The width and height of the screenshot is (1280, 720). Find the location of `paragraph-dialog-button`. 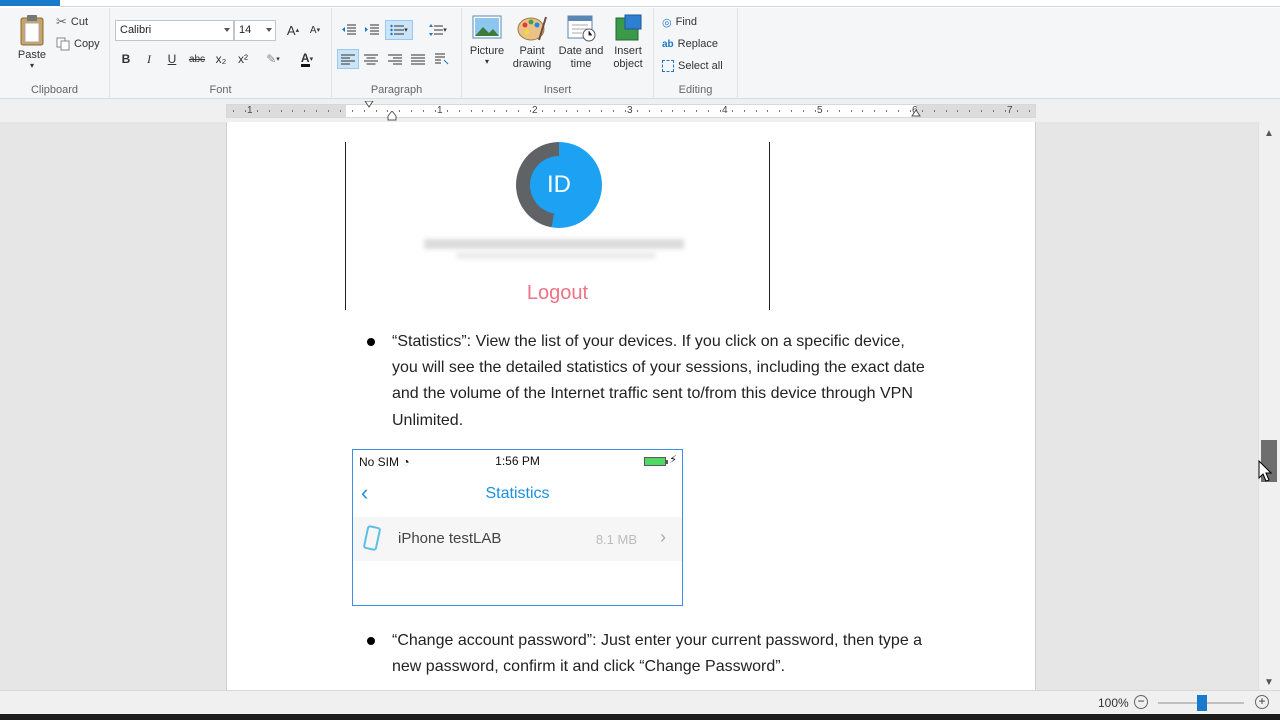

paragraph-dialog-button is located at coordinates (442, 59).